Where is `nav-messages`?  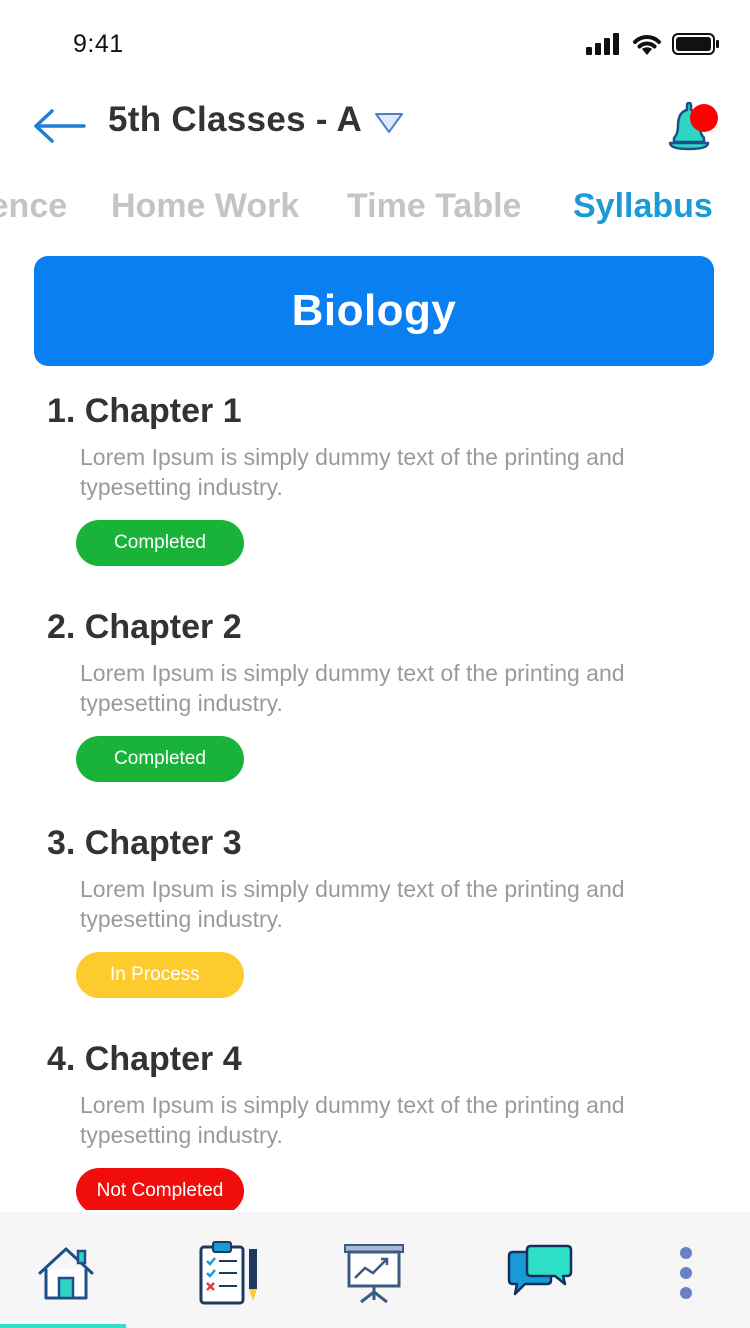 nav-messages is located at coordinates (540, 1273).